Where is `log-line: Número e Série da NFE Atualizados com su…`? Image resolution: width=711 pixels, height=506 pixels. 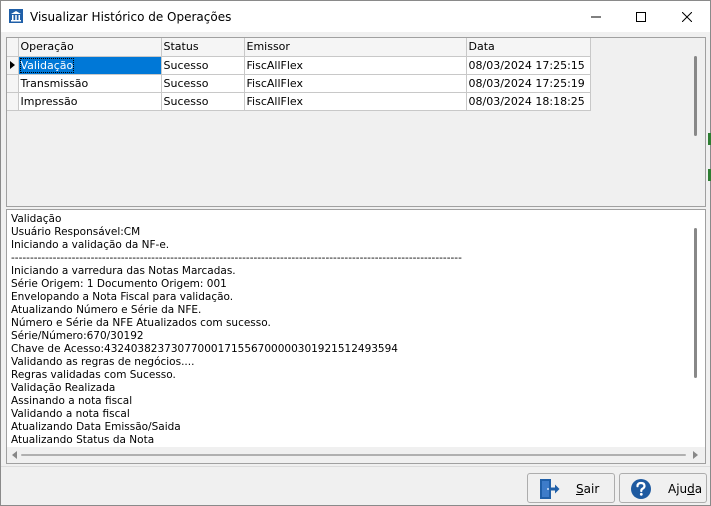
log-line: Número e Série da NFE Atualizados com su… is located at coordinates (141, 323).